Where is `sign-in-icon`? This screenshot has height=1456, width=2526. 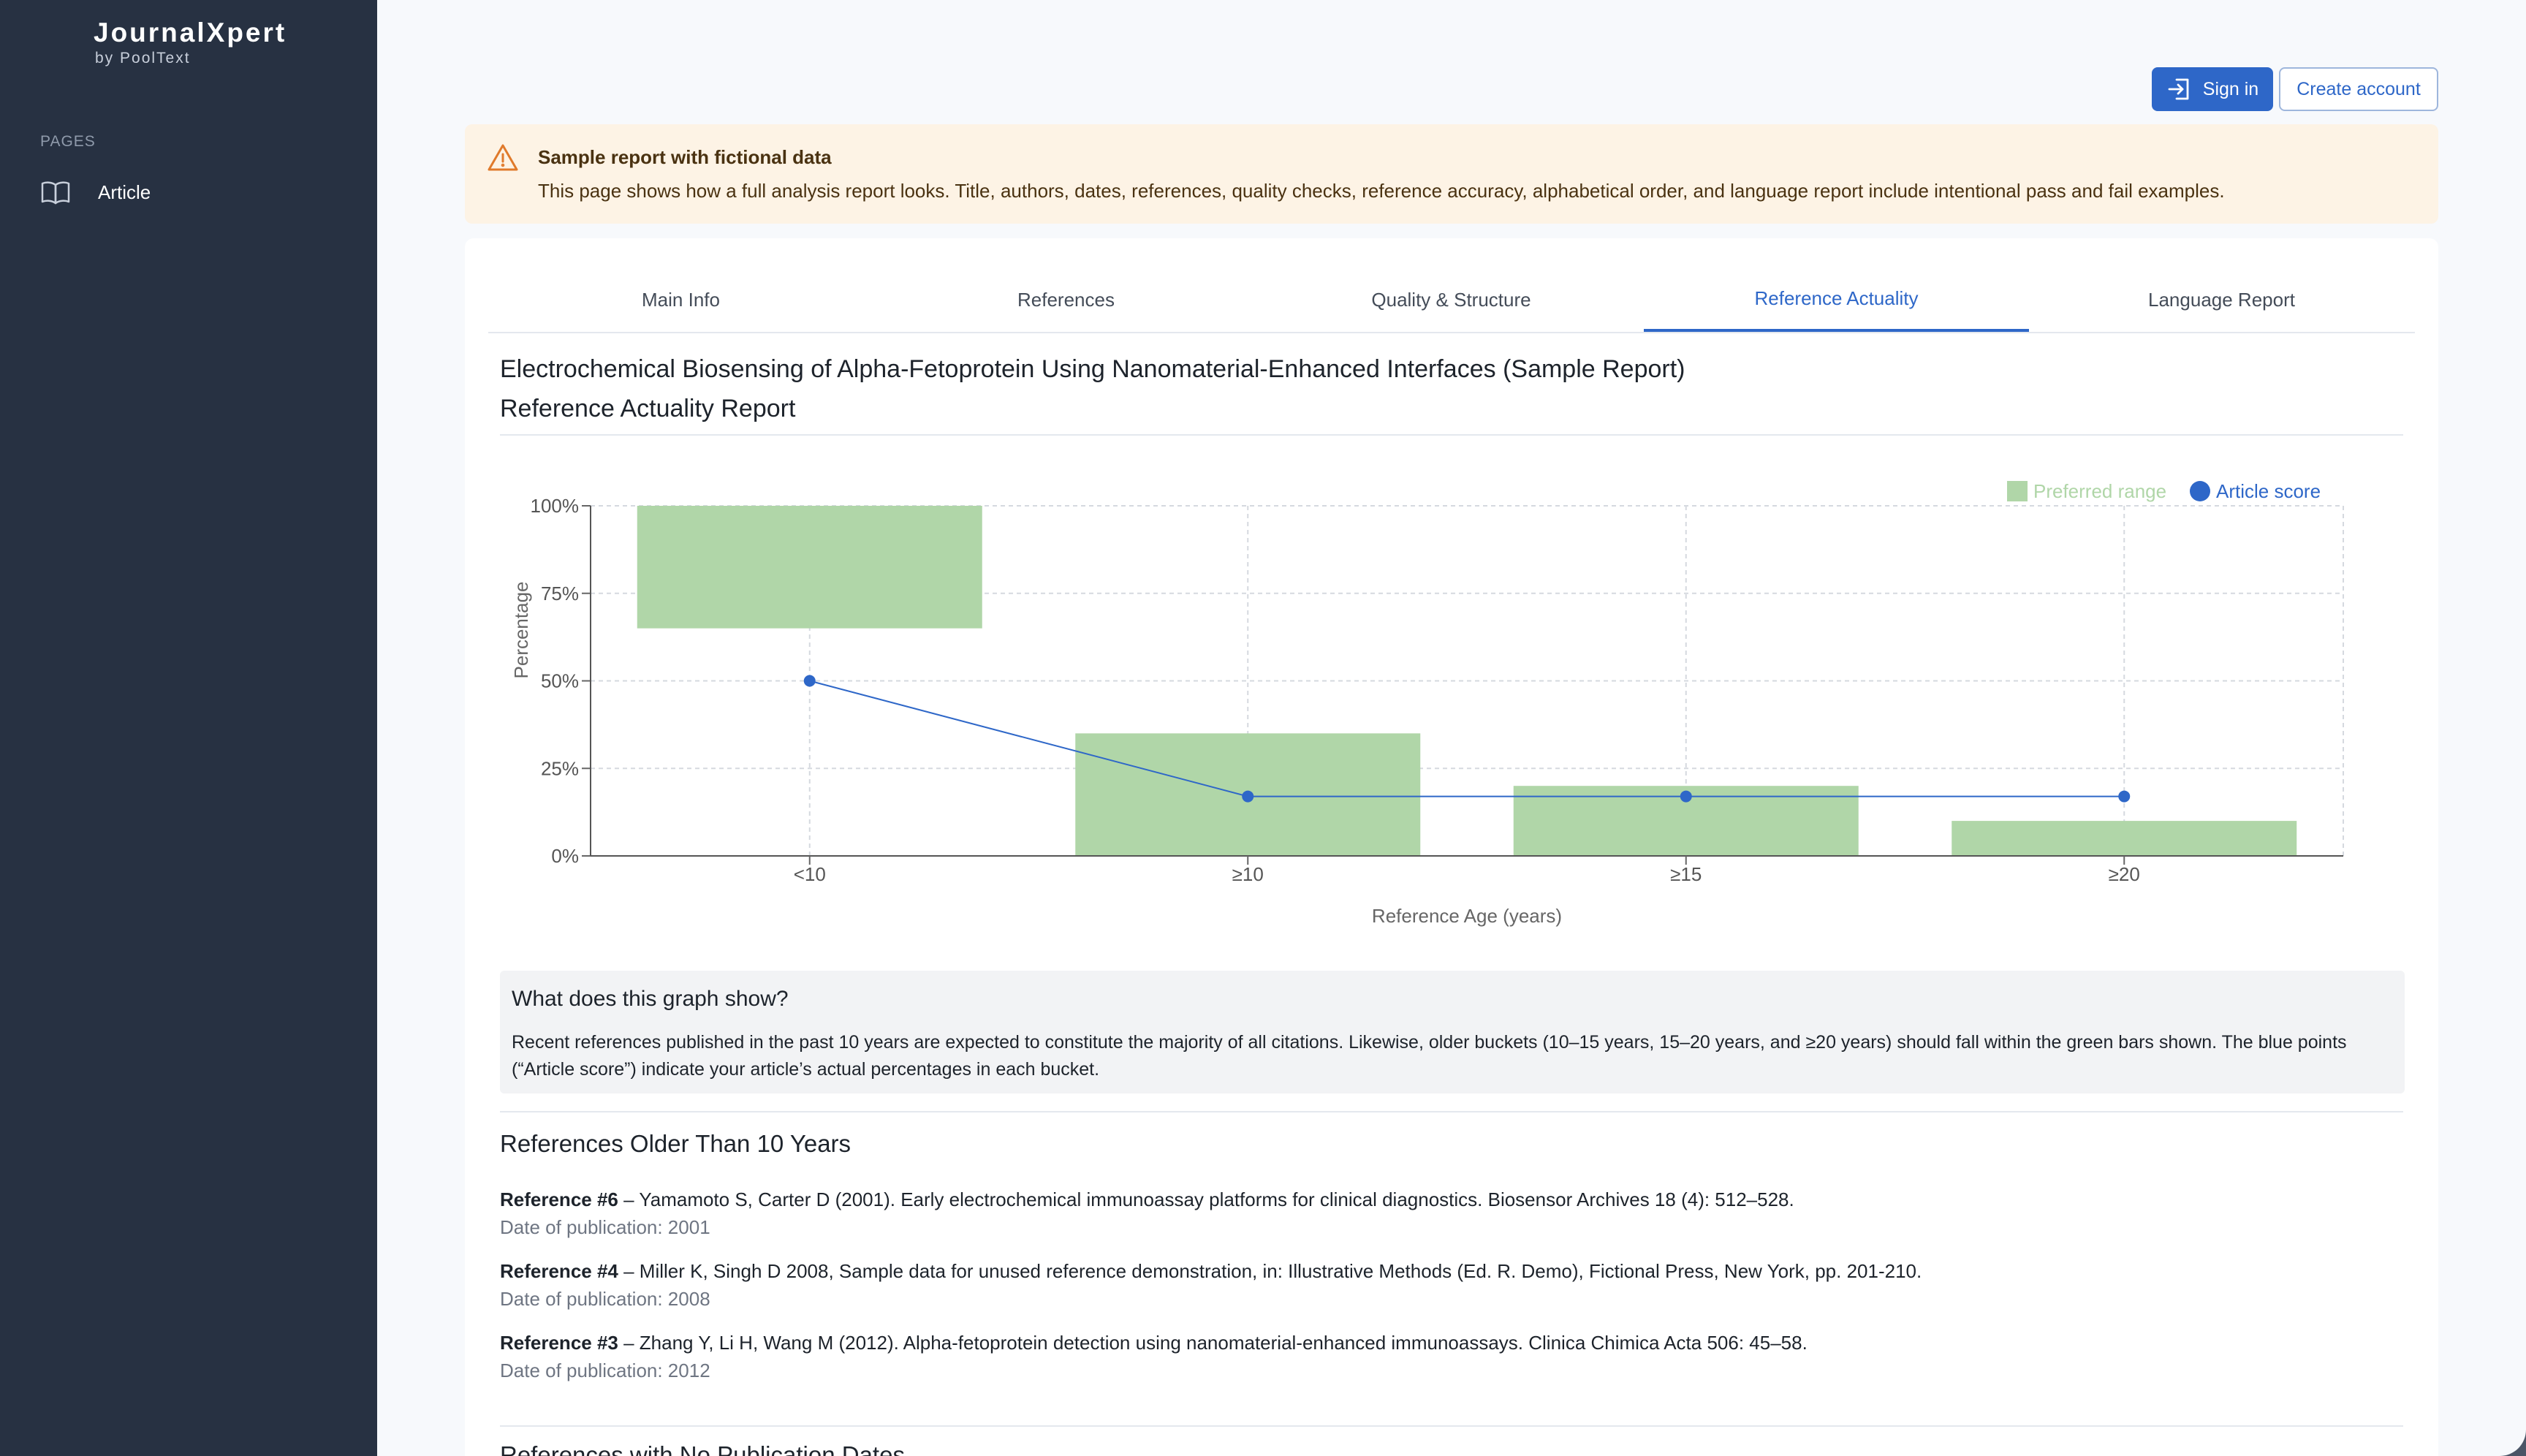
sign-in-icon is located at coordinates (2178, 89).